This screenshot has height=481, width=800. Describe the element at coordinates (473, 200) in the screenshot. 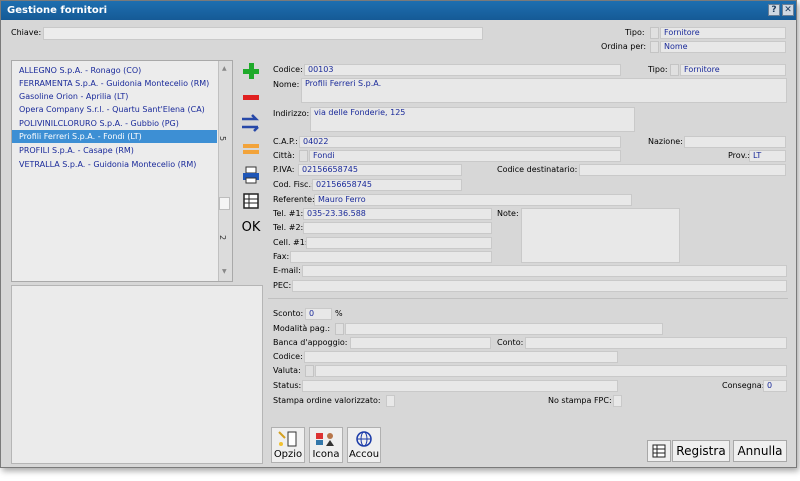

I see `referente-field: Mauro Ferro` at that location.